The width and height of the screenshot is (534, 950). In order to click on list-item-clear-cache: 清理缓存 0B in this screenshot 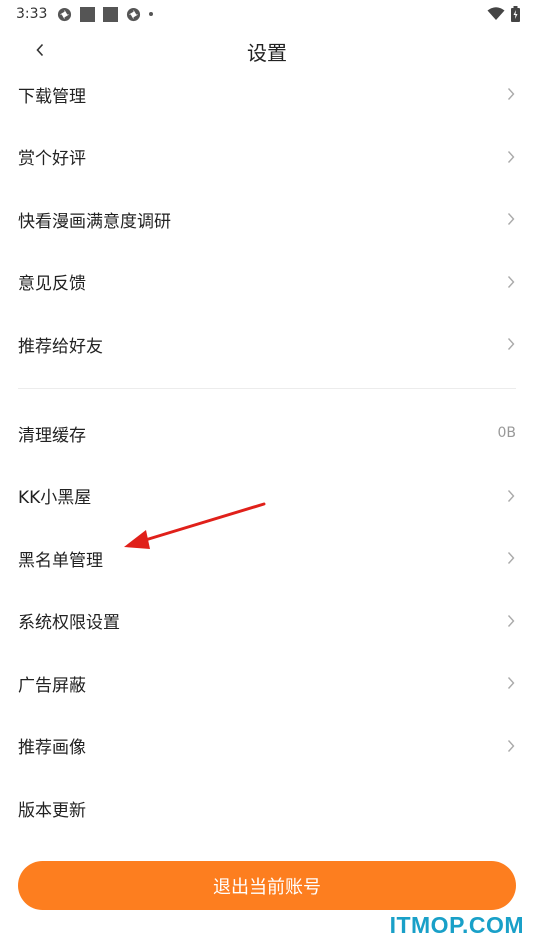, I will do `click(267, 433)`.